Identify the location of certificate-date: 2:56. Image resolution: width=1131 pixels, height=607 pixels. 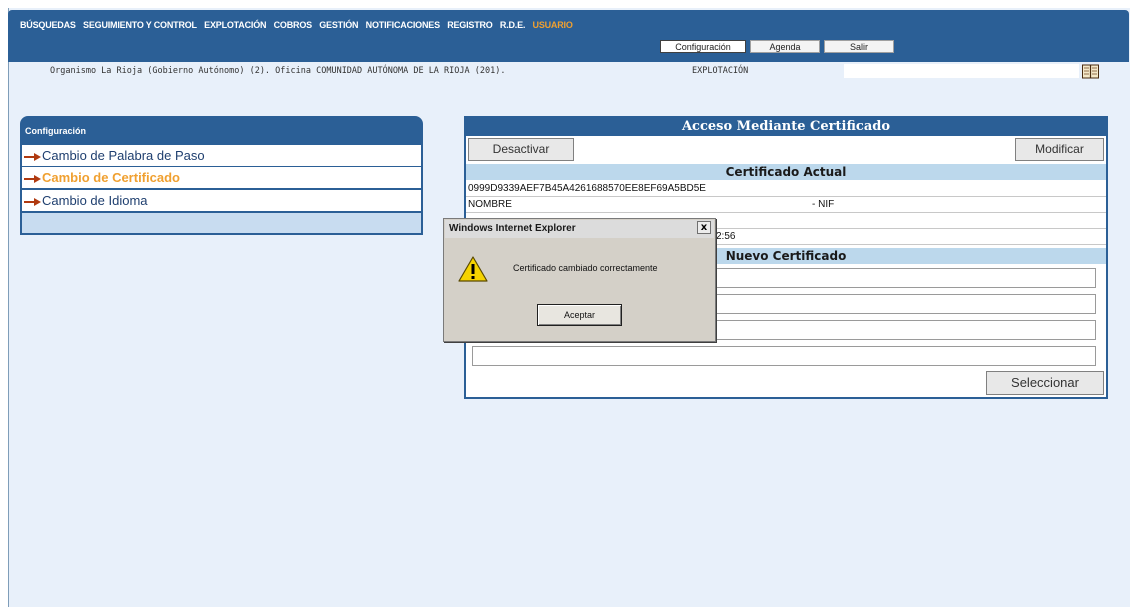
(726, 236).